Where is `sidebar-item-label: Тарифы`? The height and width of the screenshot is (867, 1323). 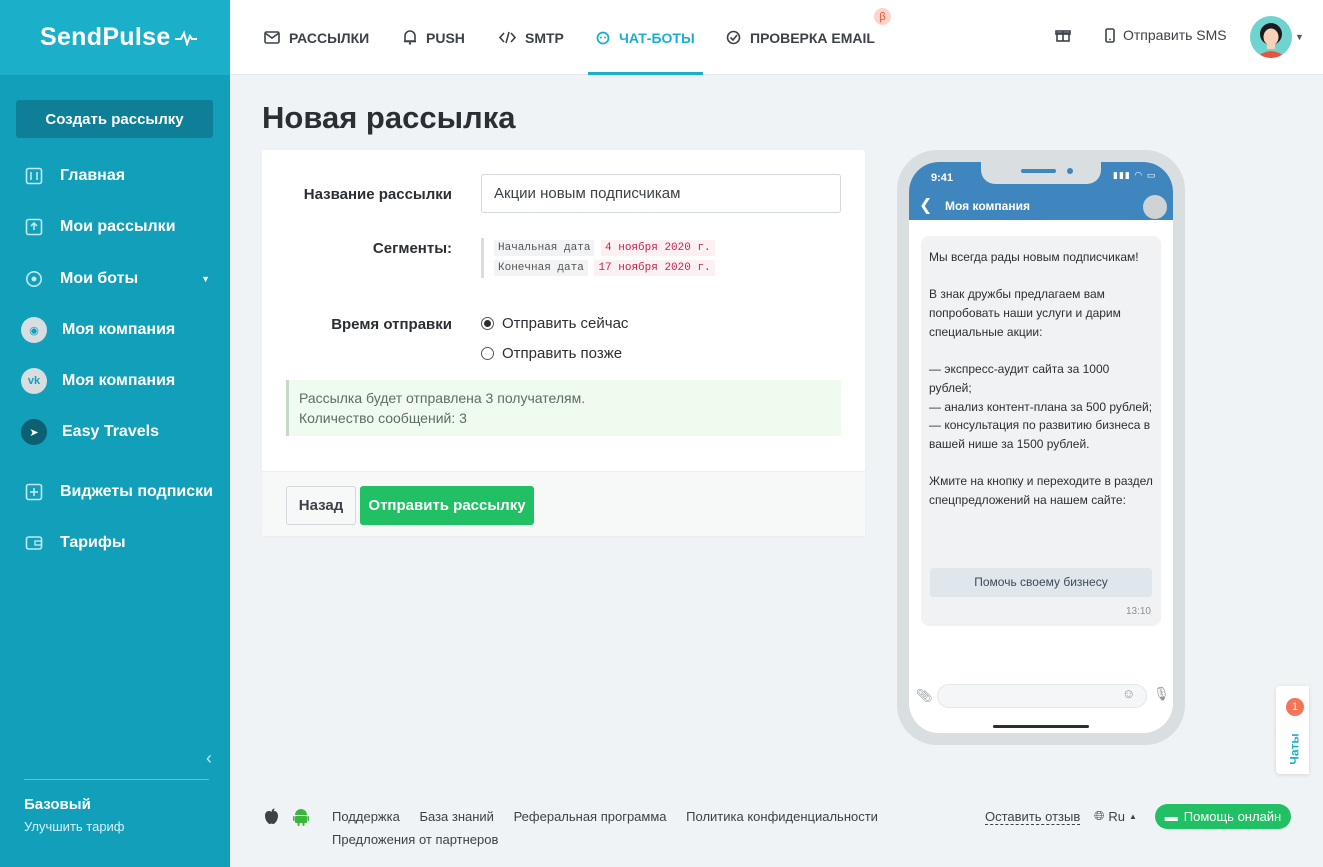 sidebar-item-label: Тарифы is located at coordinates (93, 542).